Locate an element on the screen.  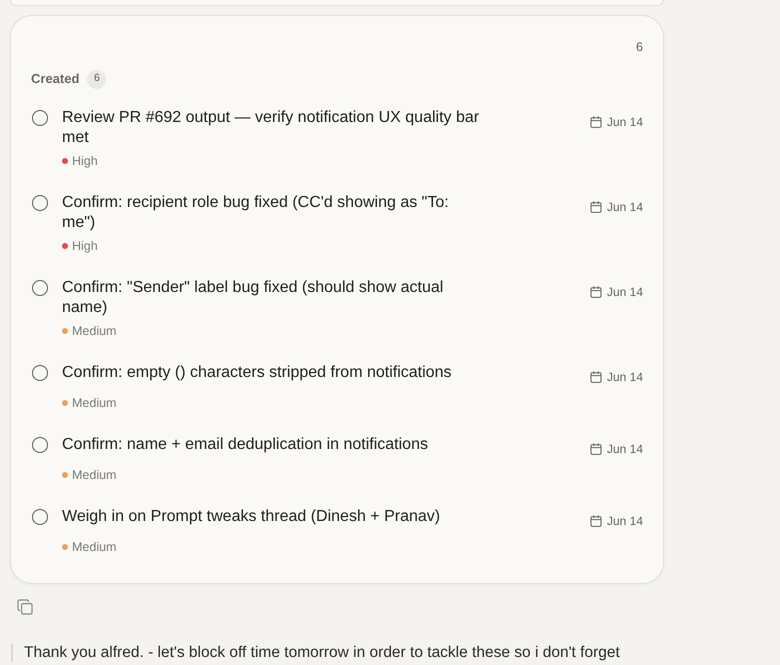
section-label: Created is located at coordinates (55, 79).